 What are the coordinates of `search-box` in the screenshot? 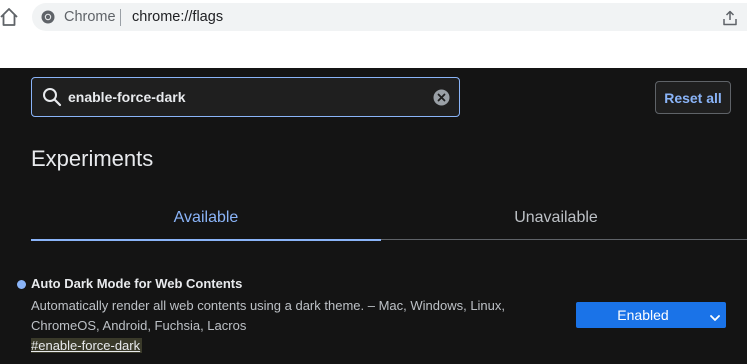 It's located at (245, 97).